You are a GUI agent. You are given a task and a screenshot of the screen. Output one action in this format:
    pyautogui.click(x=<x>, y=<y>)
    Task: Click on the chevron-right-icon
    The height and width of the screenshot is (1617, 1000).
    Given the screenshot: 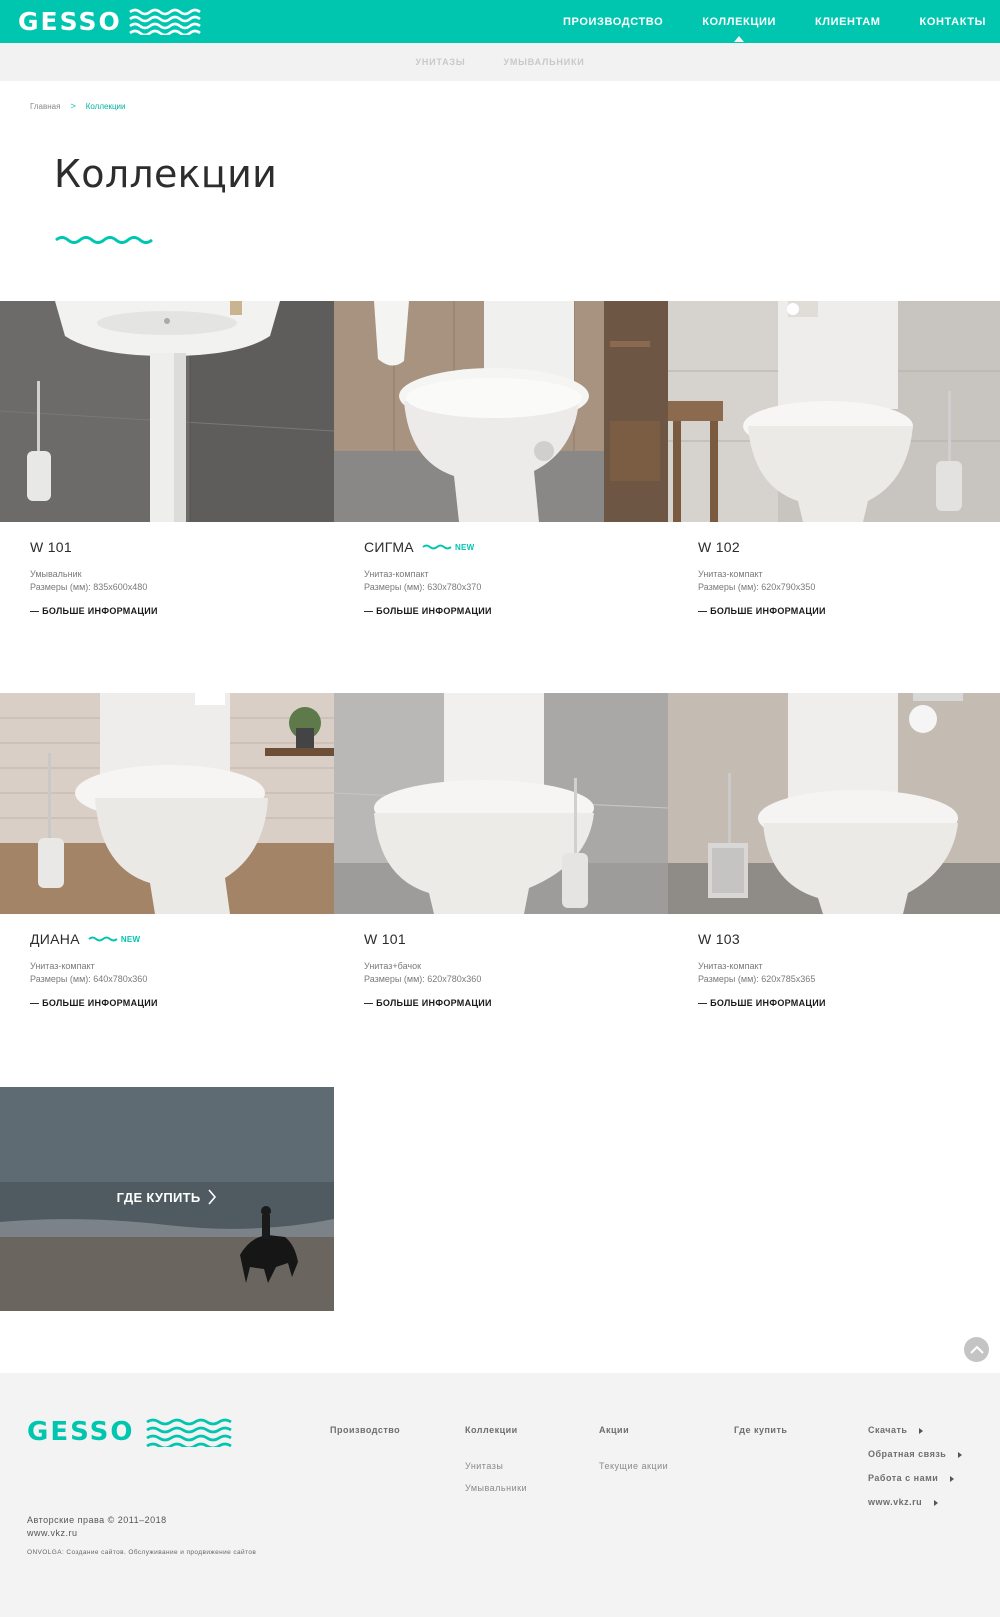 What is the action you would take?
    pyautogui.click(x=212, y=1197)
    